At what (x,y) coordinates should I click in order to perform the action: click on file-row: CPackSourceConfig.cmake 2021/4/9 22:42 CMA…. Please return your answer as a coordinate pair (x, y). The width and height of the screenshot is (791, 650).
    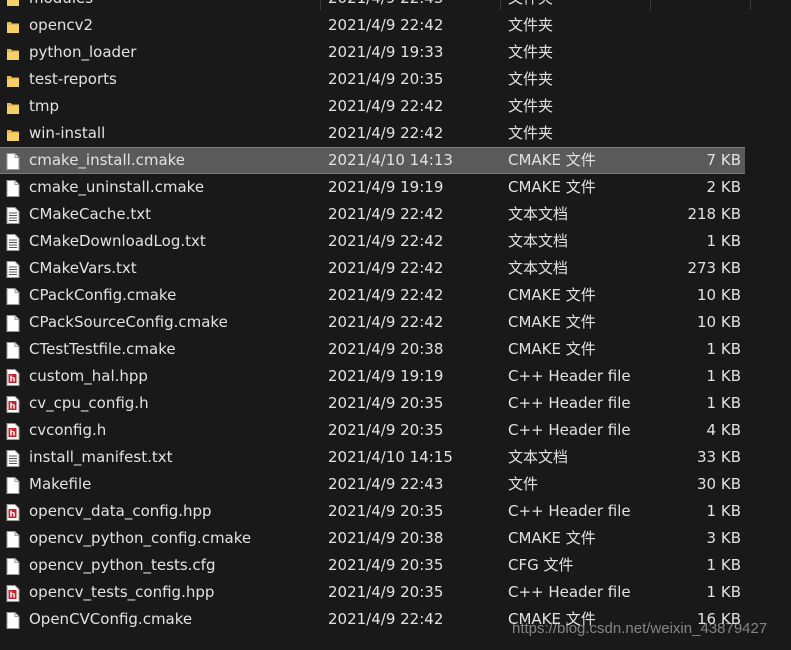
    Looking at the image, I should click on (395, 322).